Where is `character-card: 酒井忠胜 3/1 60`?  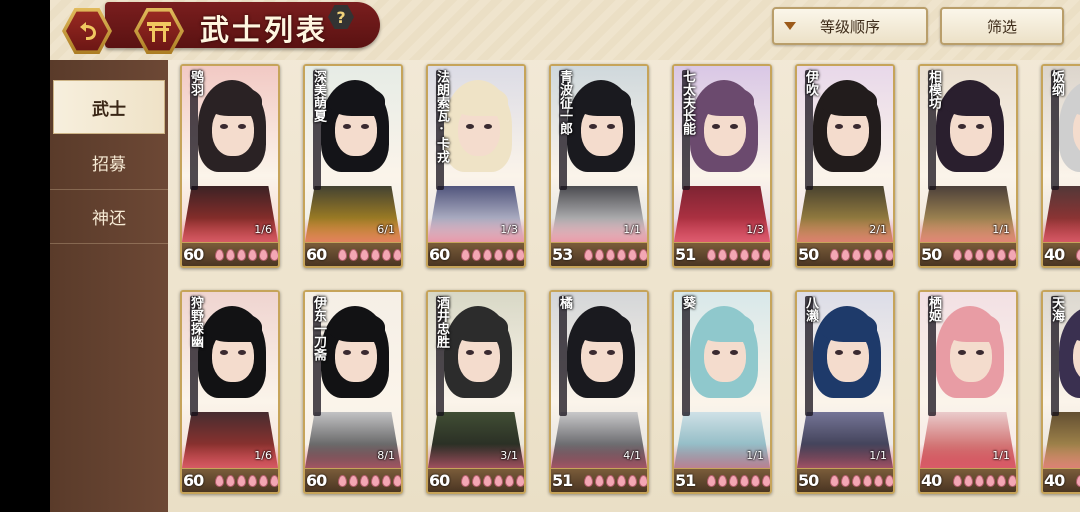 character-card: 酒井忠胜 3/1 60 is located at coordinates (476, 392).